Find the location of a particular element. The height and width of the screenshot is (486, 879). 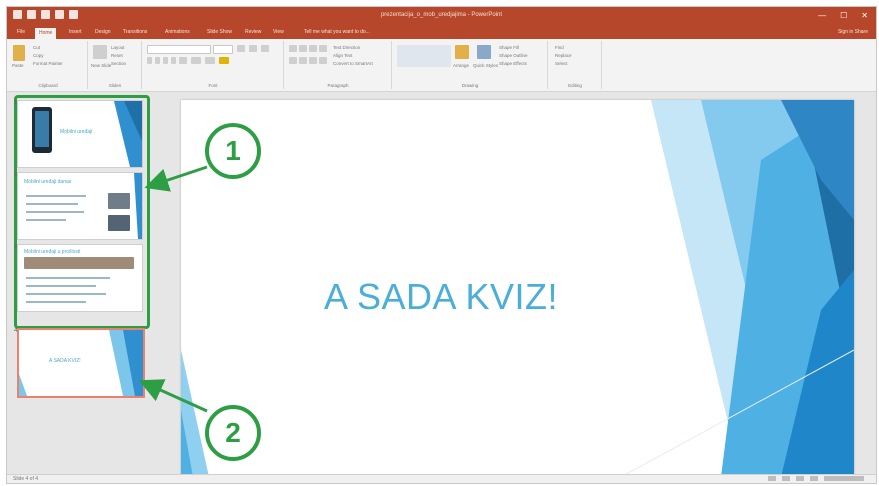

paste-icon is located at coordinates (19, 53).